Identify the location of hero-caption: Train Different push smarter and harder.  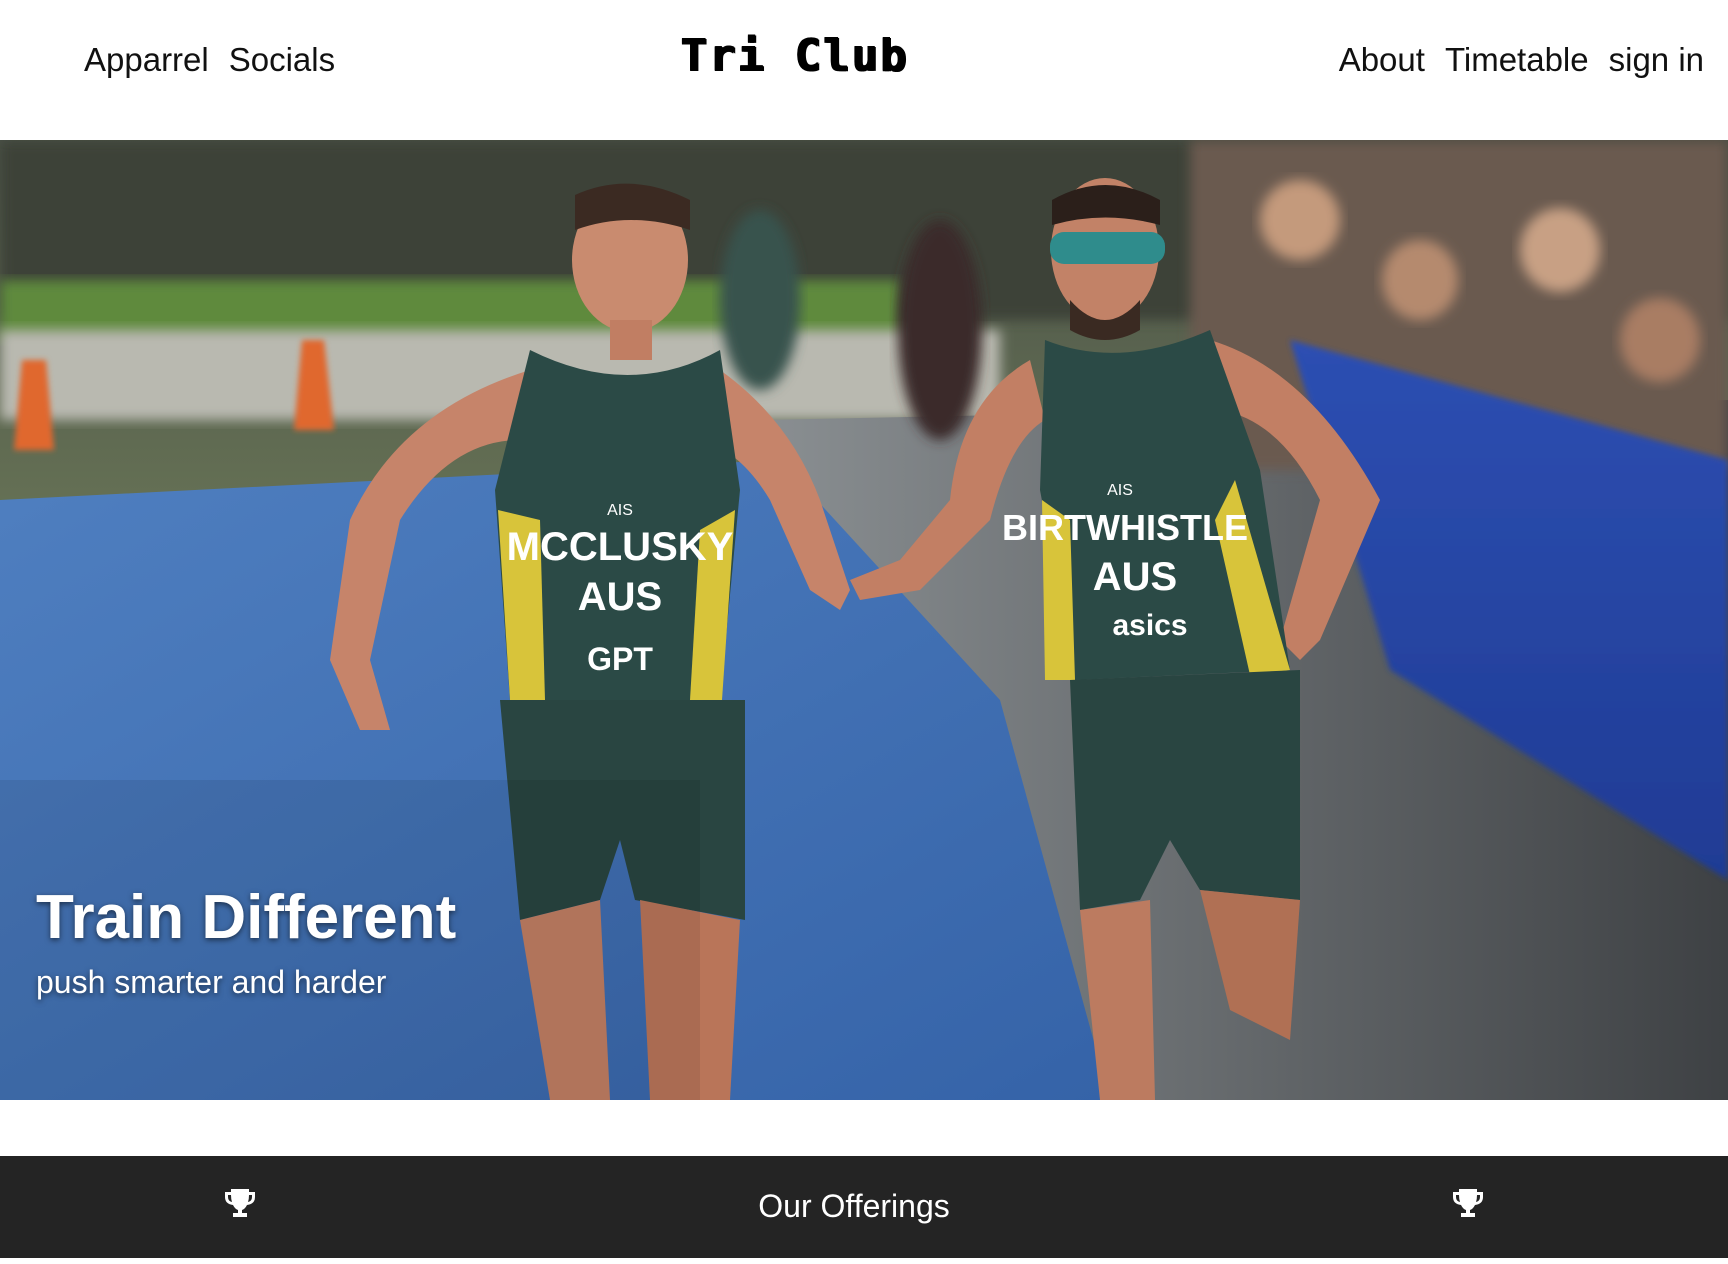
(246, 943).